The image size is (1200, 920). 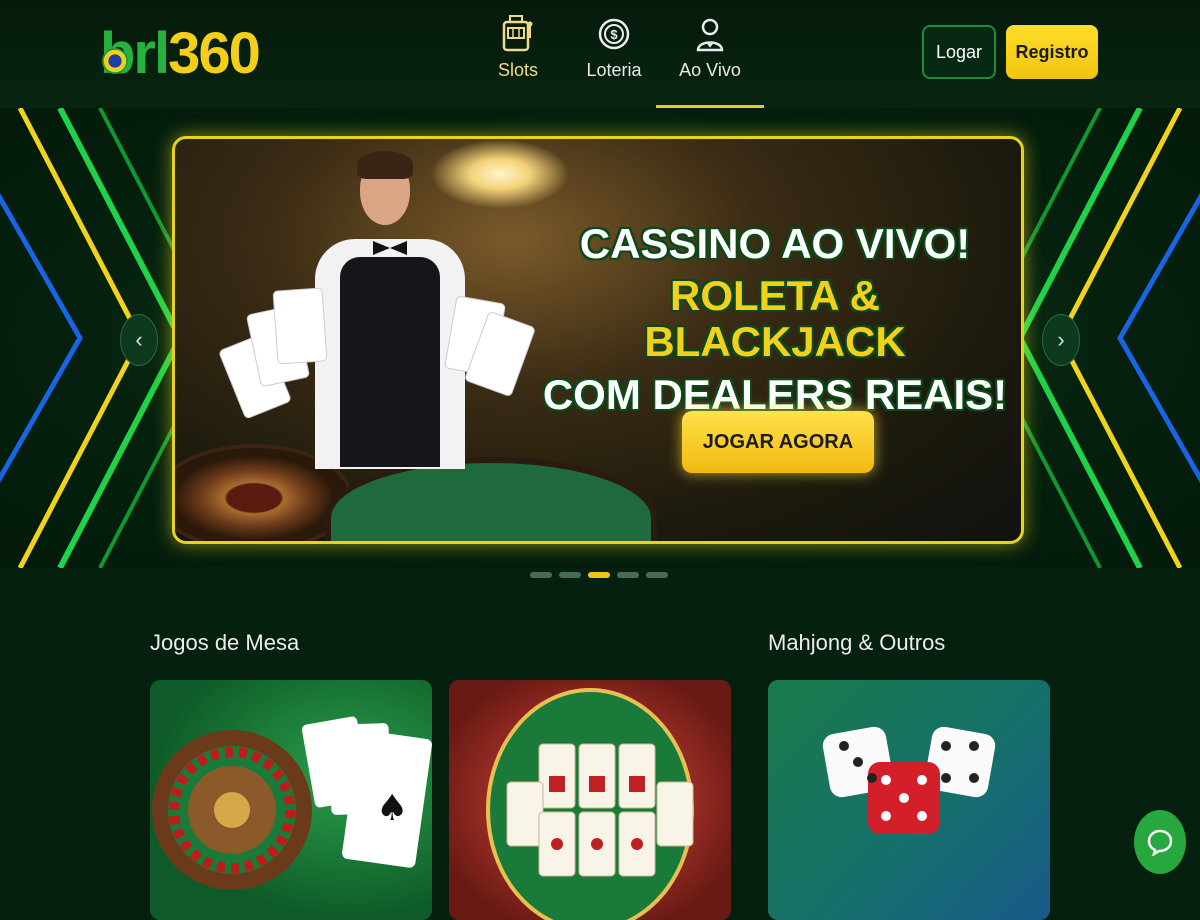 What do you see at coordinates (1052, 52) in the screenshot?
I see `register-button: Registro` at bounding box center [1052, 52].